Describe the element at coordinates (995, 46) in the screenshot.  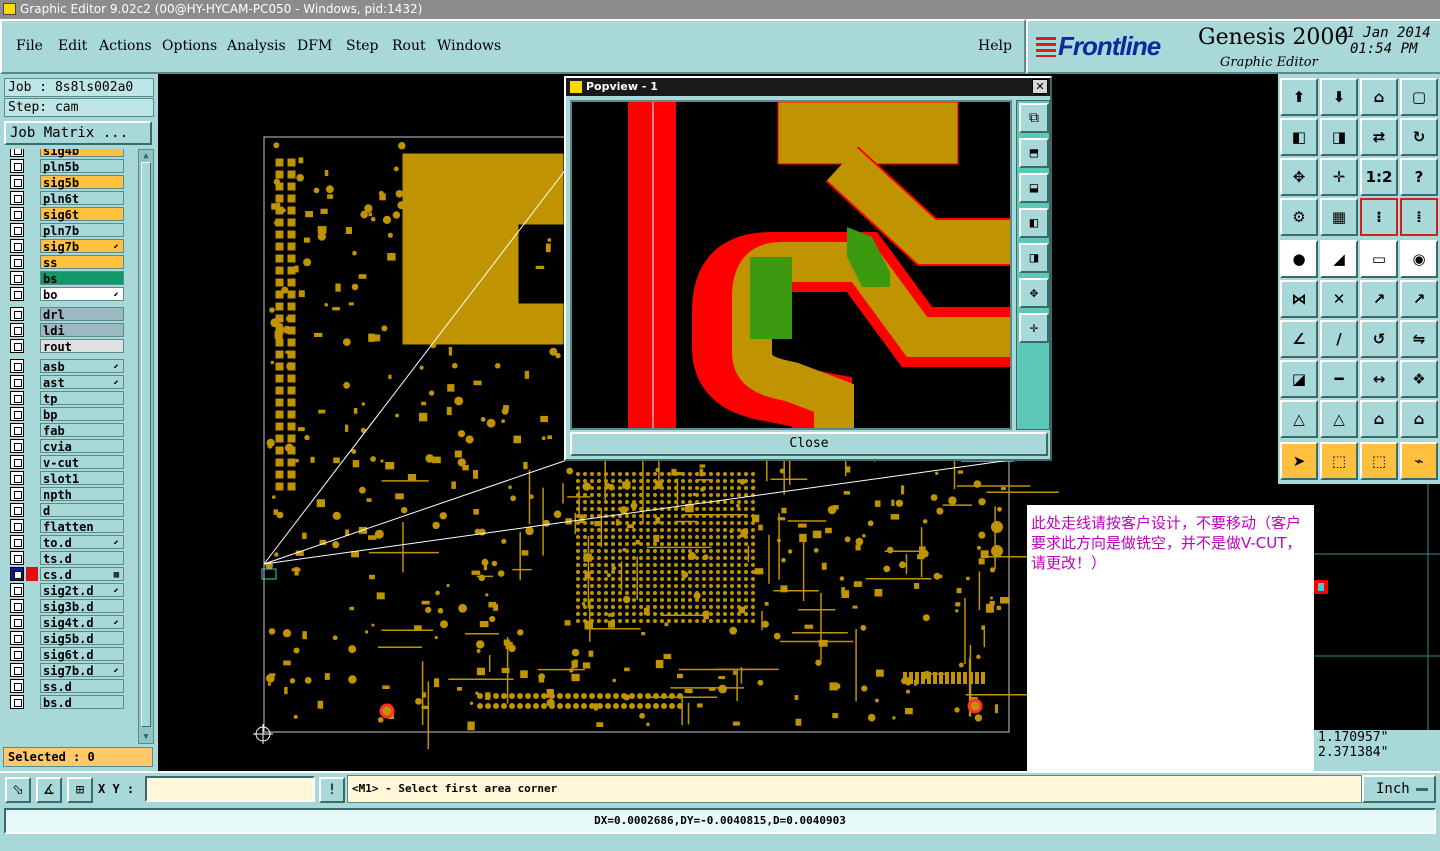
I see `menu-help: Help` at that location.